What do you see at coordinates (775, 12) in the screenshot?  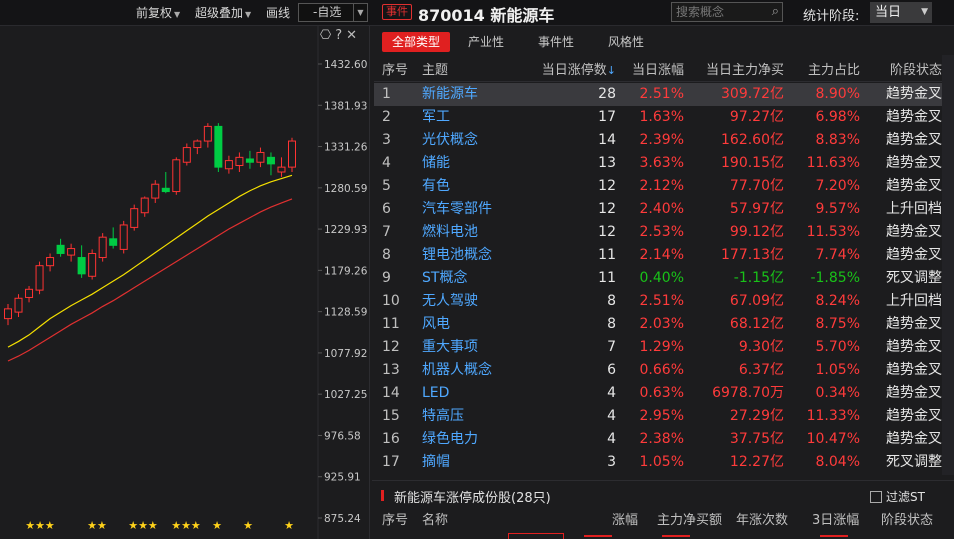 I see `search-icon: ⌕` at bounding box center [775, 12].